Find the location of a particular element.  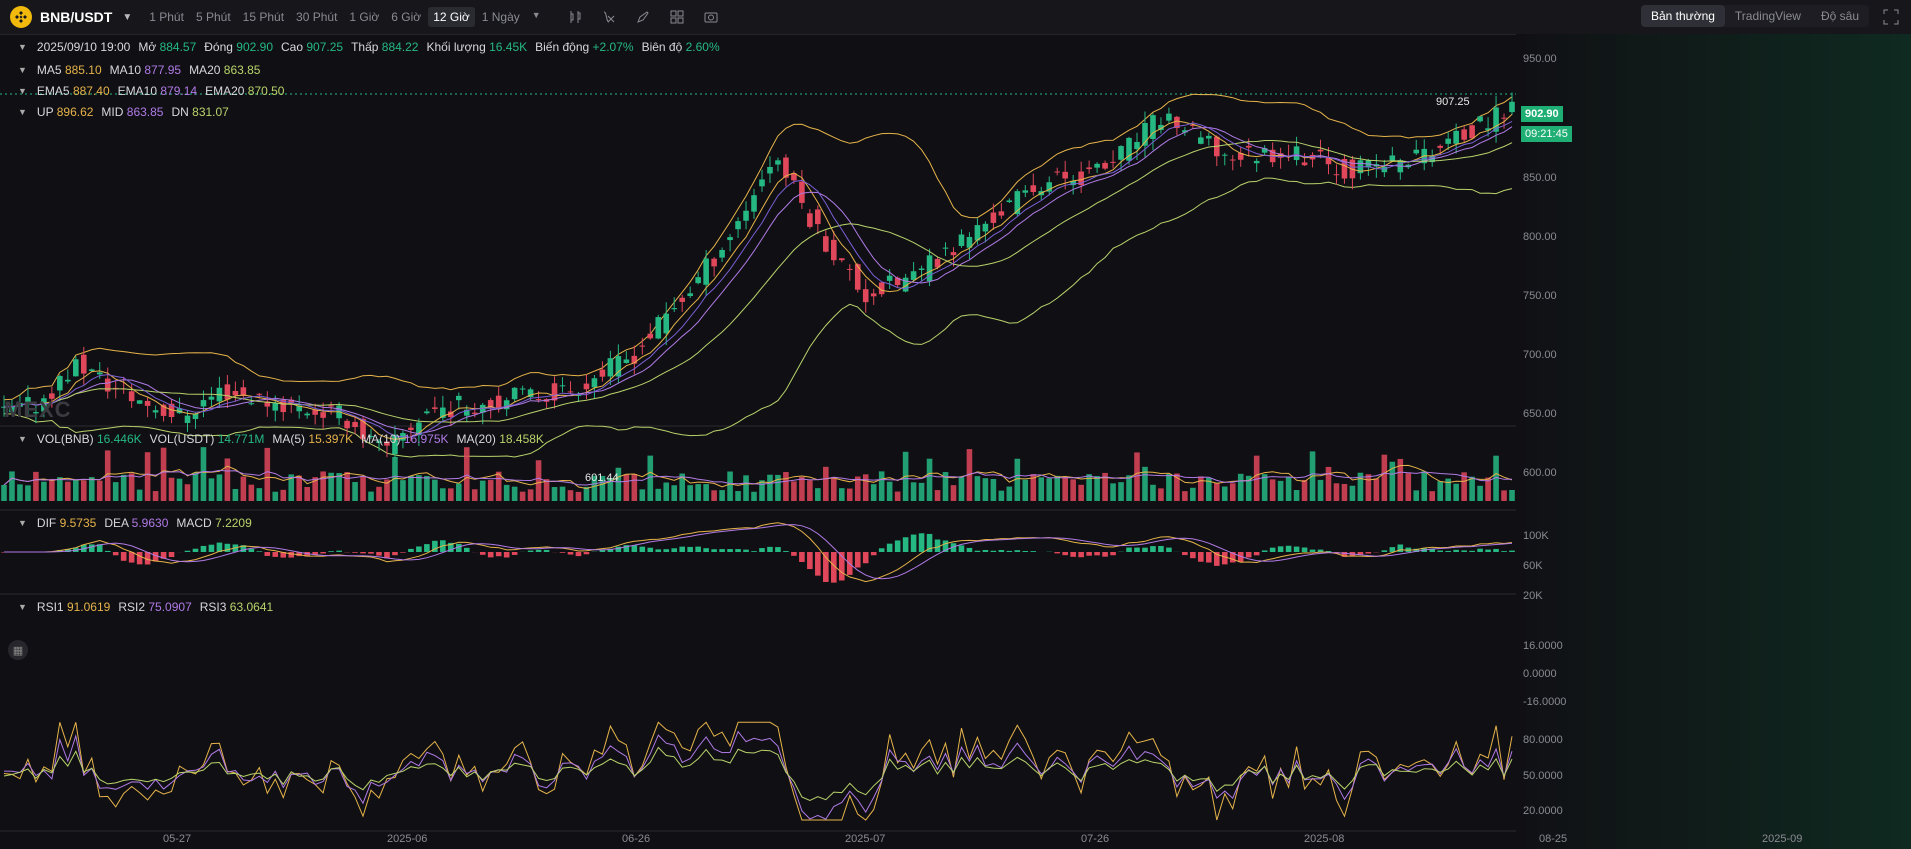

calendar-icon: ▦ is located at coordinates (18, 650).